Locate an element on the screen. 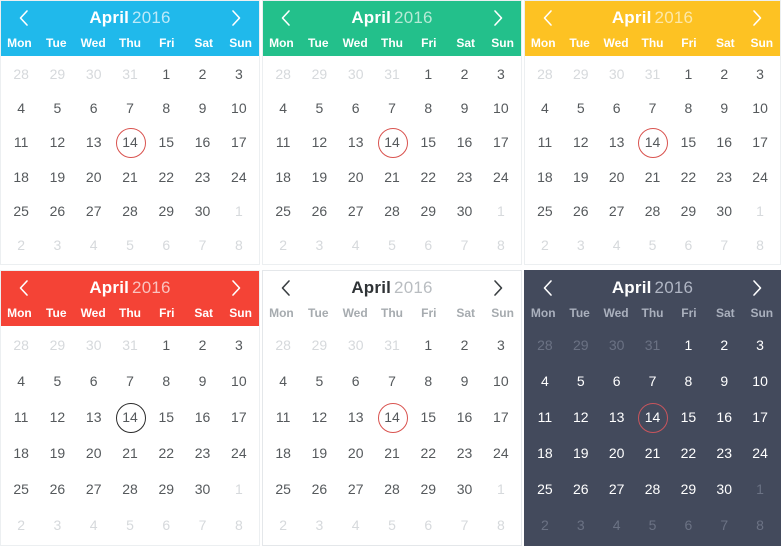 The height and width of the screenshot is (546, 781). day-cell-today: 14 is located at coordinates (653, 142).